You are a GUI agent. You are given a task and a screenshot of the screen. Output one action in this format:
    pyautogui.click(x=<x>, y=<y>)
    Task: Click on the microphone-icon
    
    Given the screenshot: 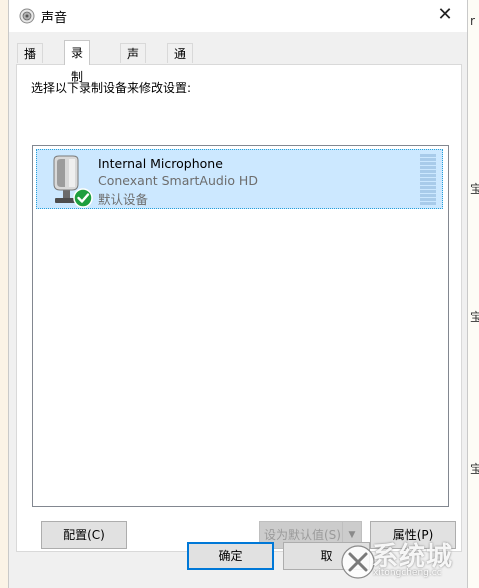 What is the action you would take?
    pyautogui.click(x=73, y=181)
    